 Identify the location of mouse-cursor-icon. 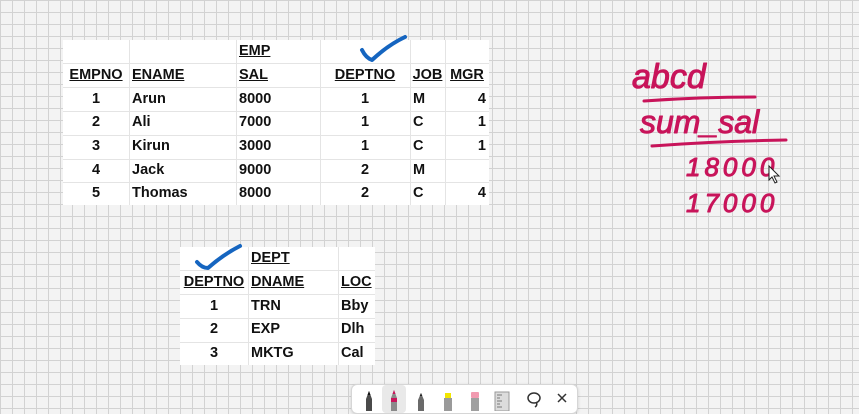
(774, 174).